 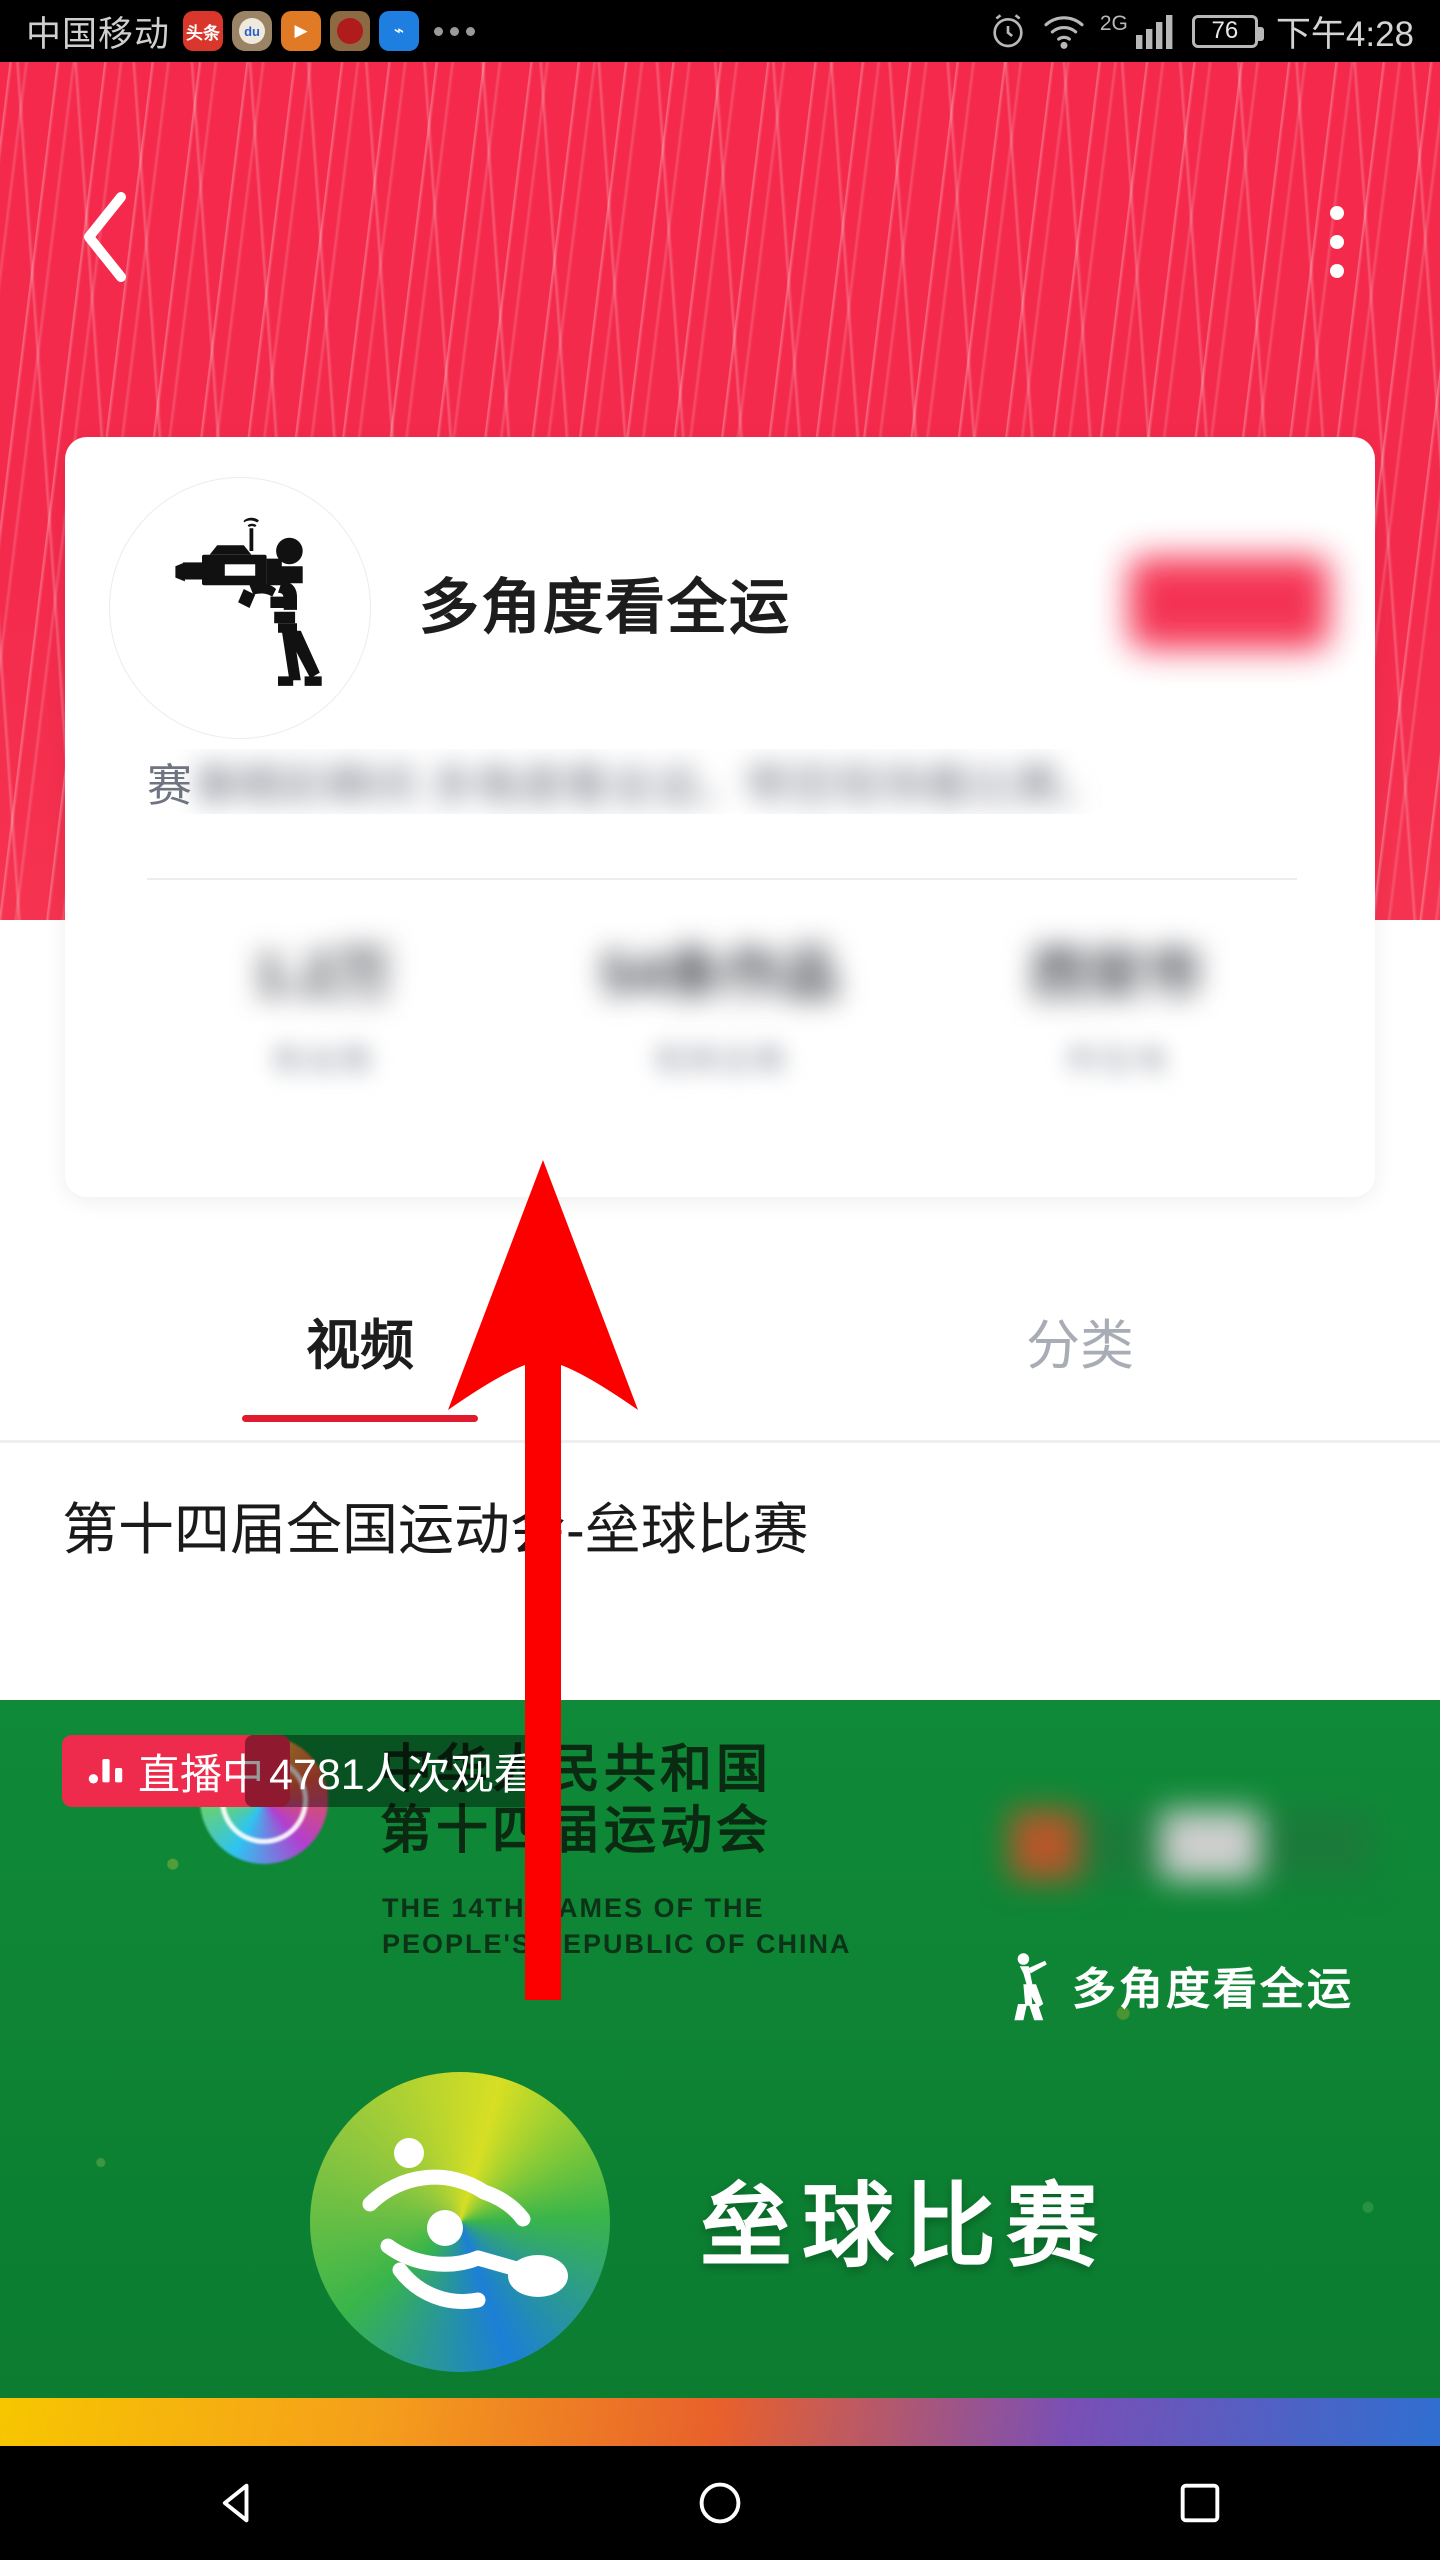 I want to click on avatar, so click(x=240, y=608).